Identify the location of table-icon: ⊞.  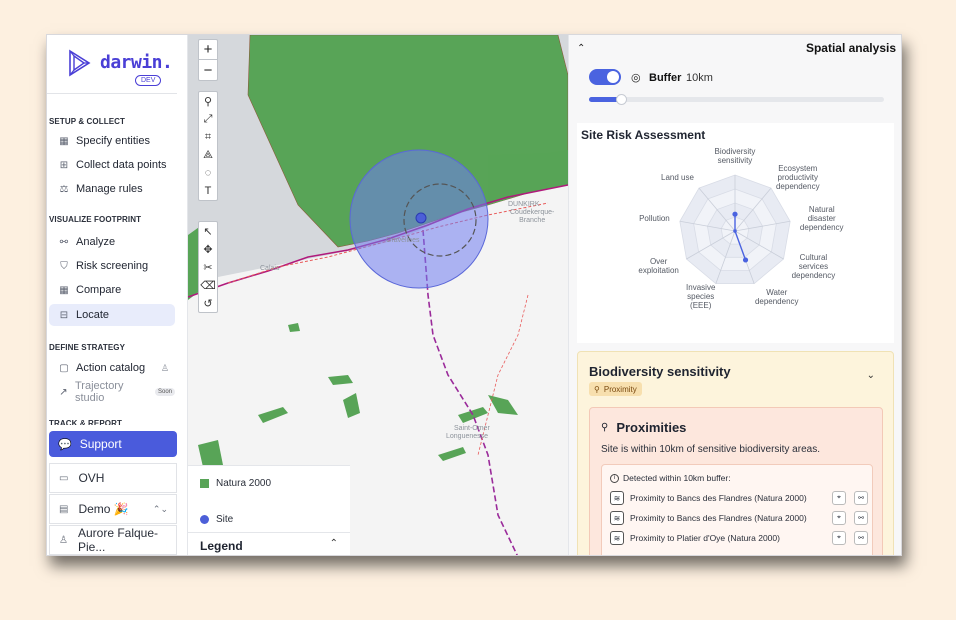
(64, 165).